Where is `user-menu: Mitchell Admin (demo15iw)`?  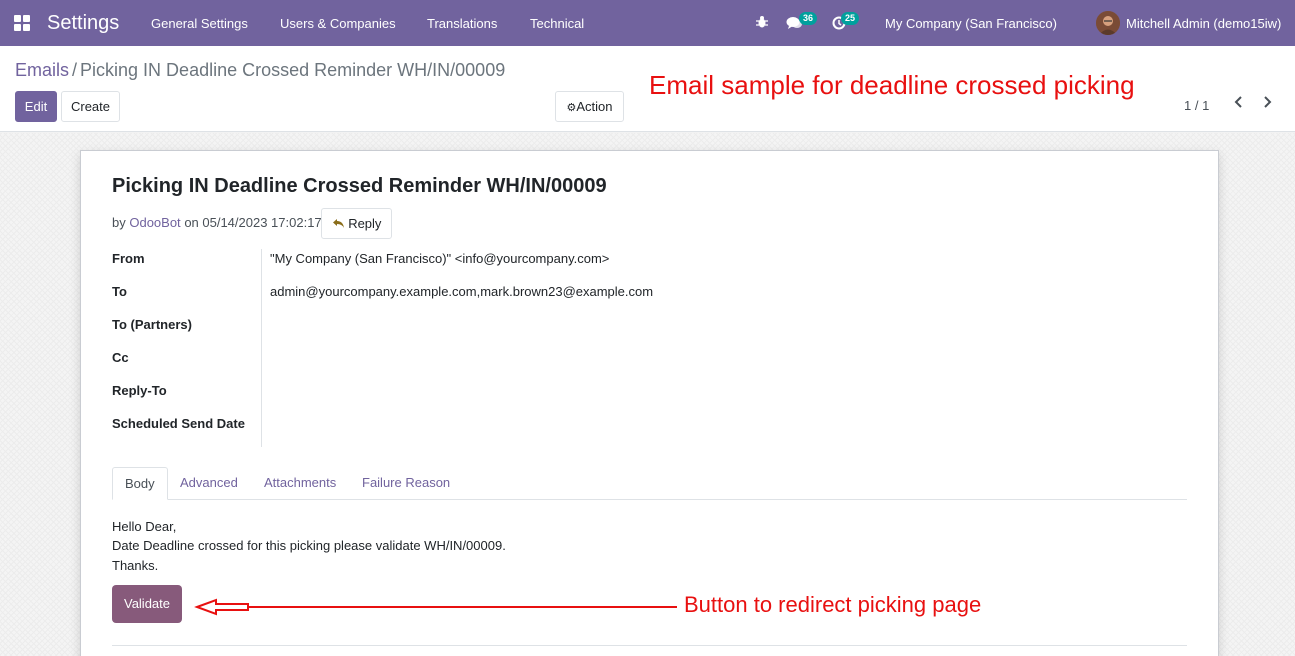
user-menu: Mitchell Admin (demo15iw) is located at coordinates (1203, 23).